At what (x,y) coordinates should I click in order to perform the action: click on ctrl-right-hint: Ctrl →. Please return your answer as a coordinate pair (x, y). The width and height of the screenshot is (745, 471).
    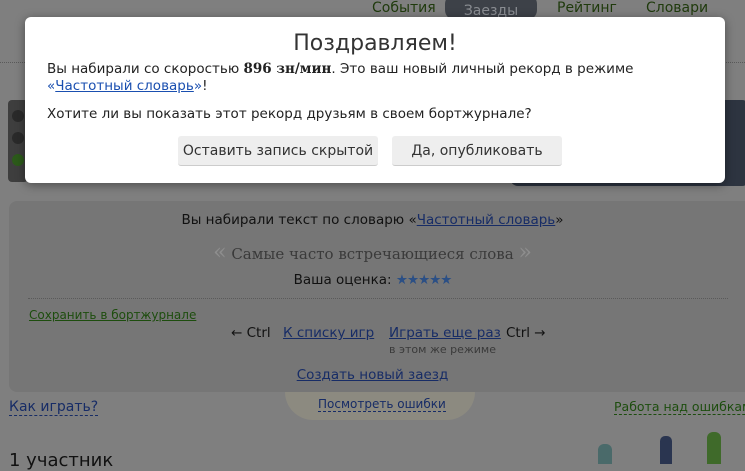
    Looking at the image, I should click on (526, 333).